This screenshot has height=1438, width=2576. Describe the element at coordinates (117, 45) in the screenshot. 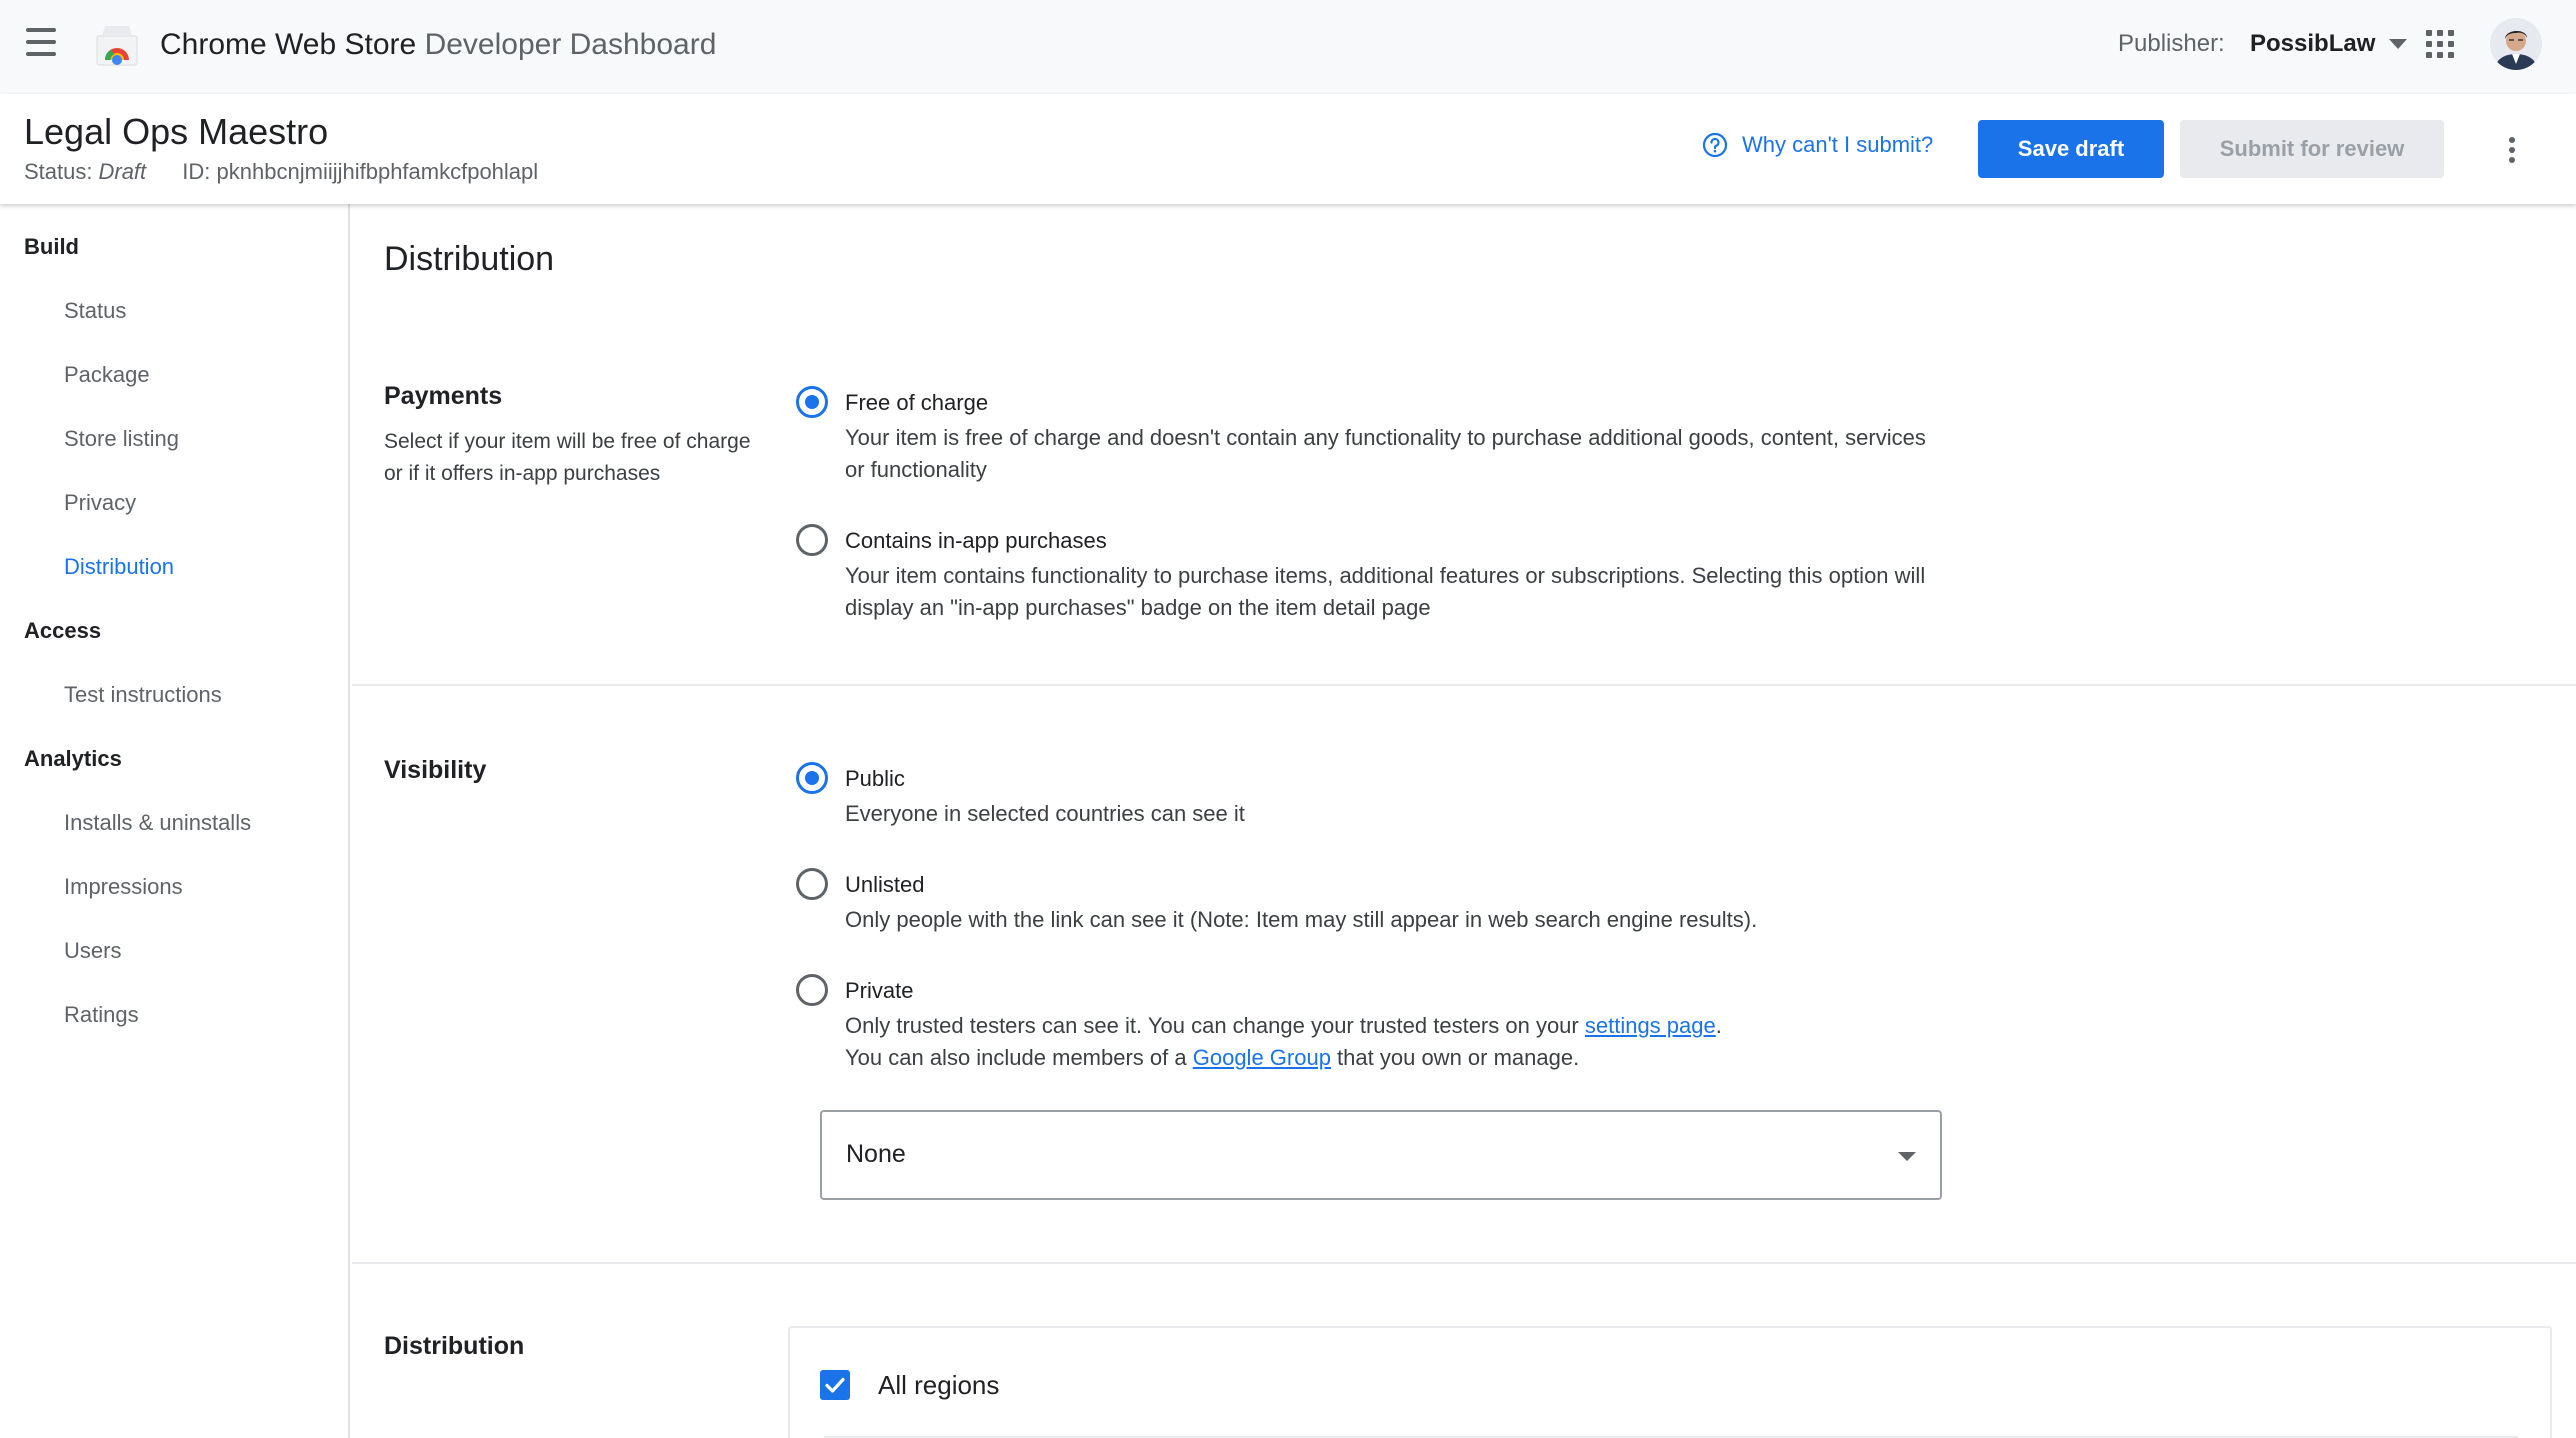

I see `chrome-web-store-logo` at that location.